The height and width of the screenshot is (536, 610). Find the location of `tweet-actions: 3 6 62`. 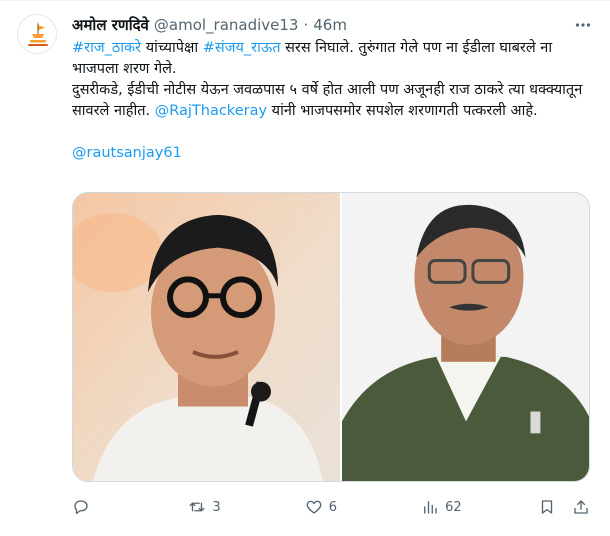

tweet-actions: 3 6 62 is located at coordinates (331, 507).